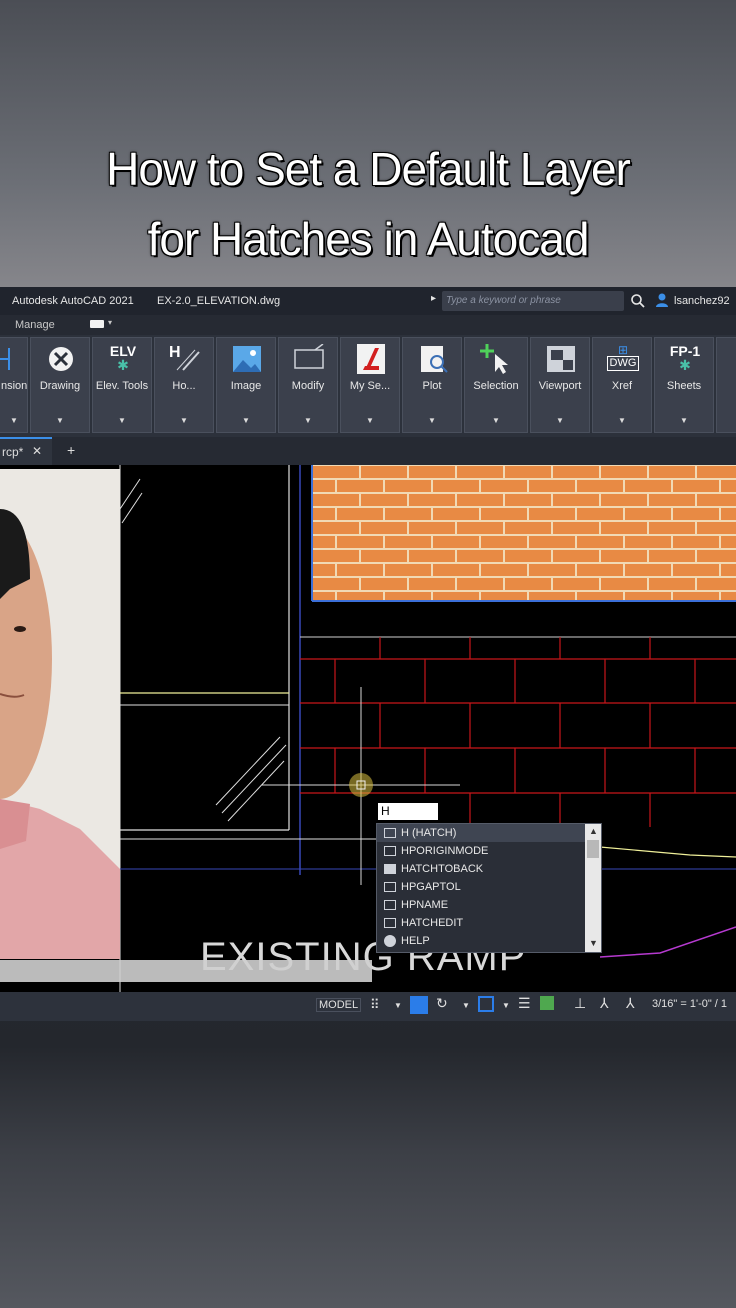 This screenshot has width=736, height=1308. Describe the element at coordinates (368, 169) in the screenshot. I see `video-title-line-1: How to Set a Default Layer` at that location.